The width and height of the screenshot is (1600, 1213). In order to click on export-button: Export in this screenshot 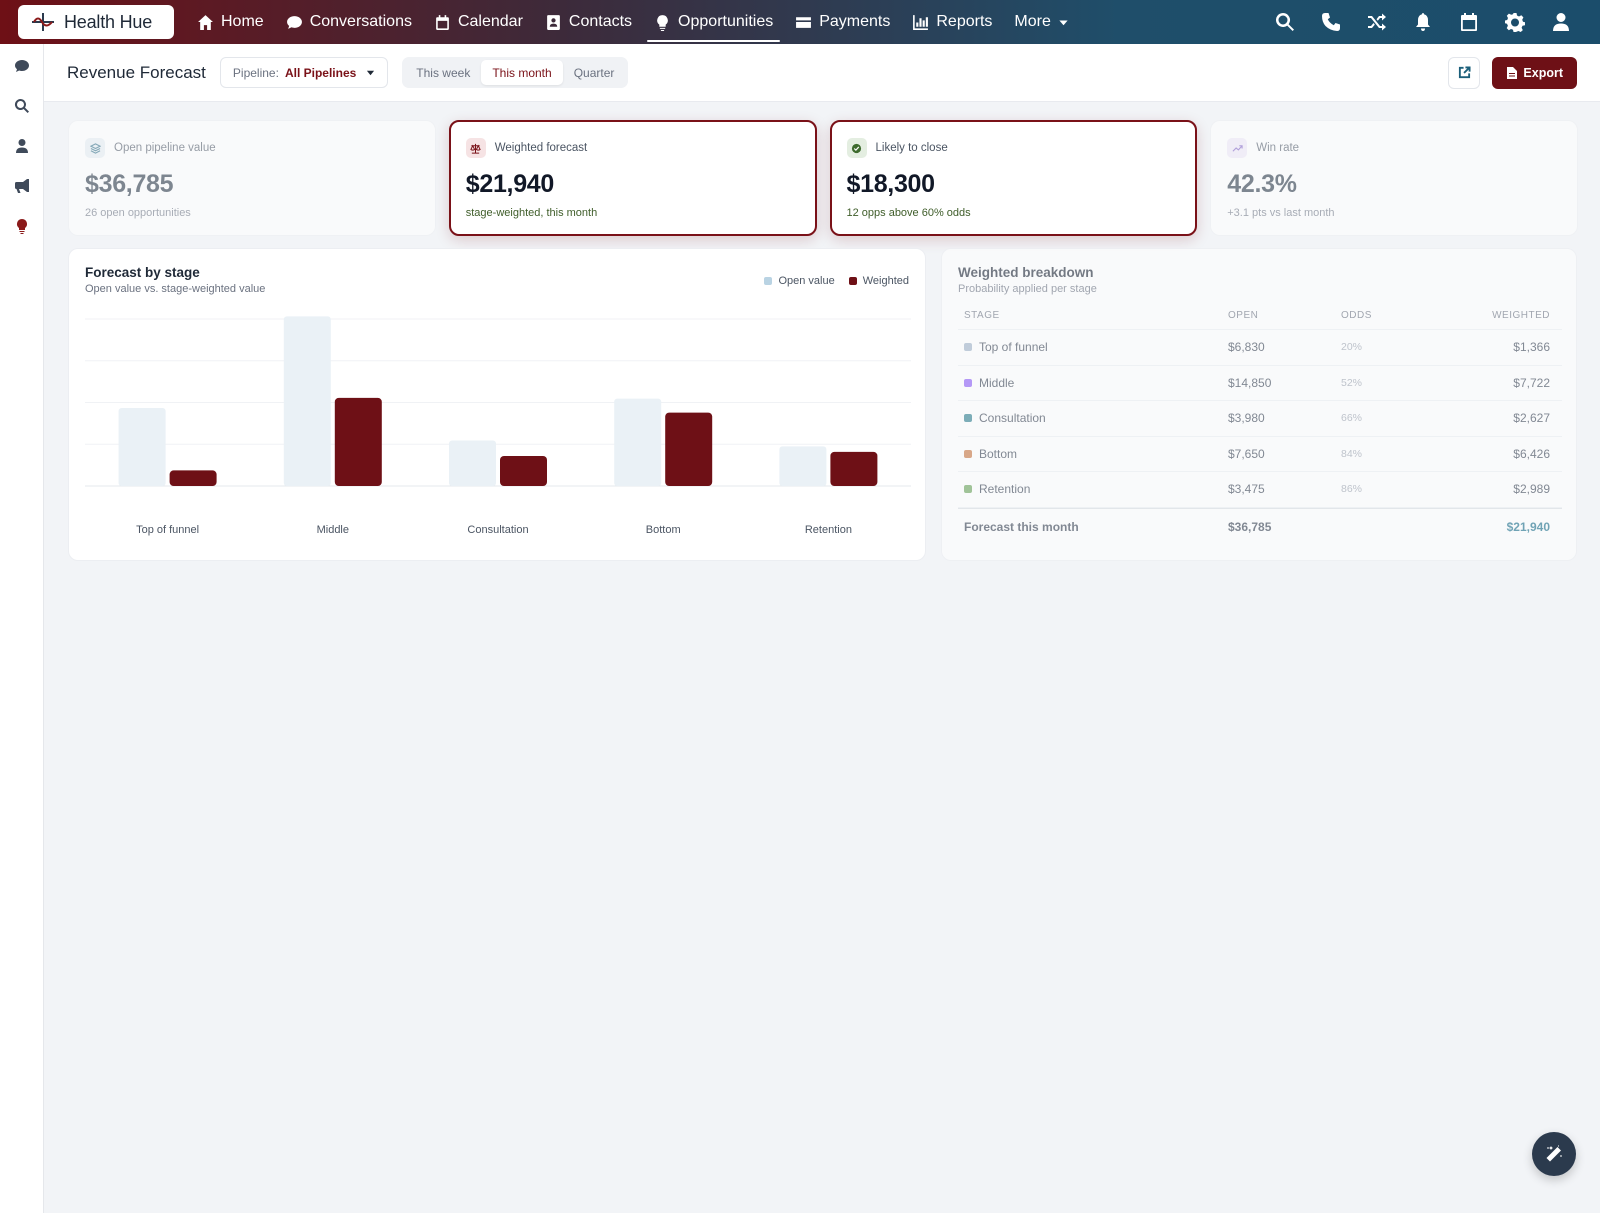, I will do `click(1534, 72)`.